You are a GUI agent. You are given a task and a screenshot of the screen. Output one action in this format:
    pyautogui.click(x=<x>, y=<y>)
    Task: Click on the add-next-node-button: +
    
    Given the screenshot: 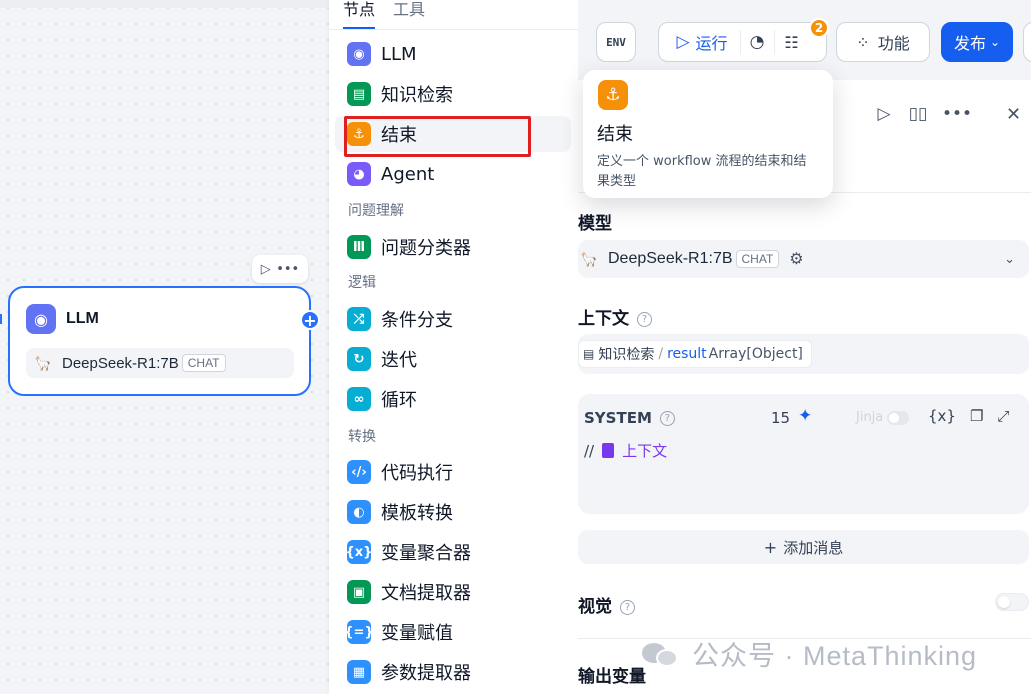 What is the action you would take?
    pyautogui.click(x=310, y=320)
    